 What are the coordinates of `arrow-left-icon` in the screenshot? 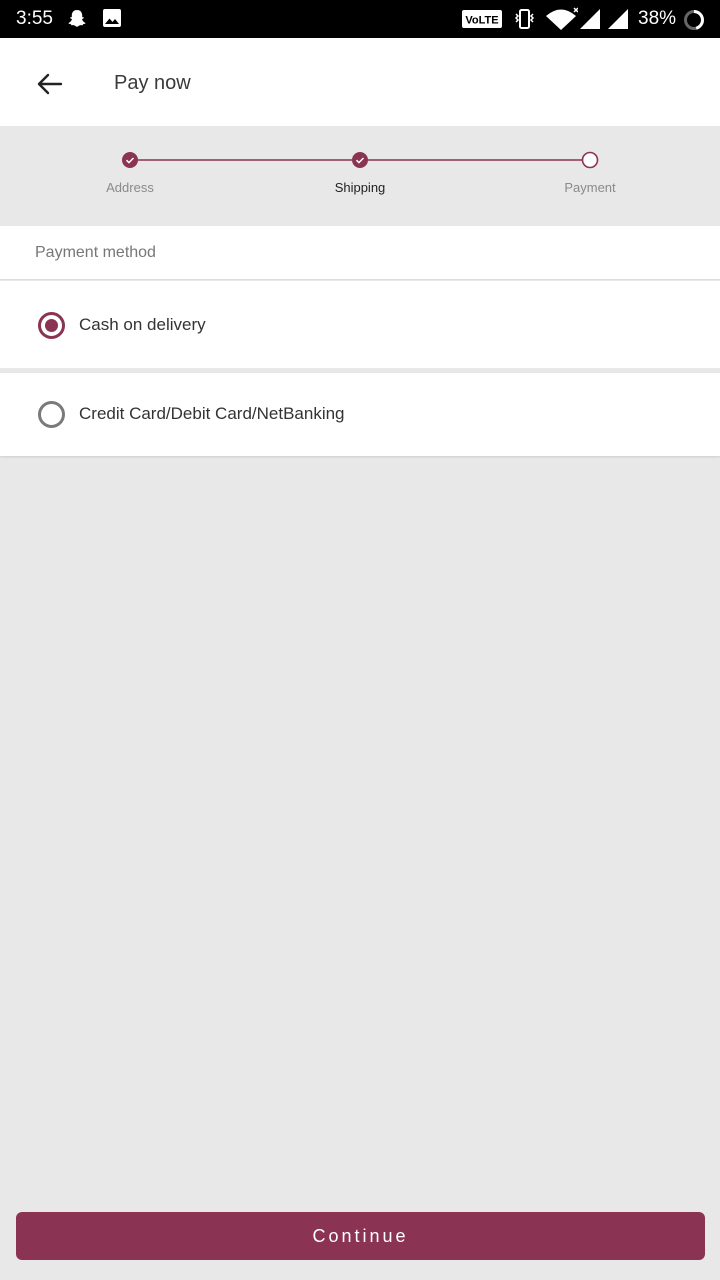 It's located at (50, 84).